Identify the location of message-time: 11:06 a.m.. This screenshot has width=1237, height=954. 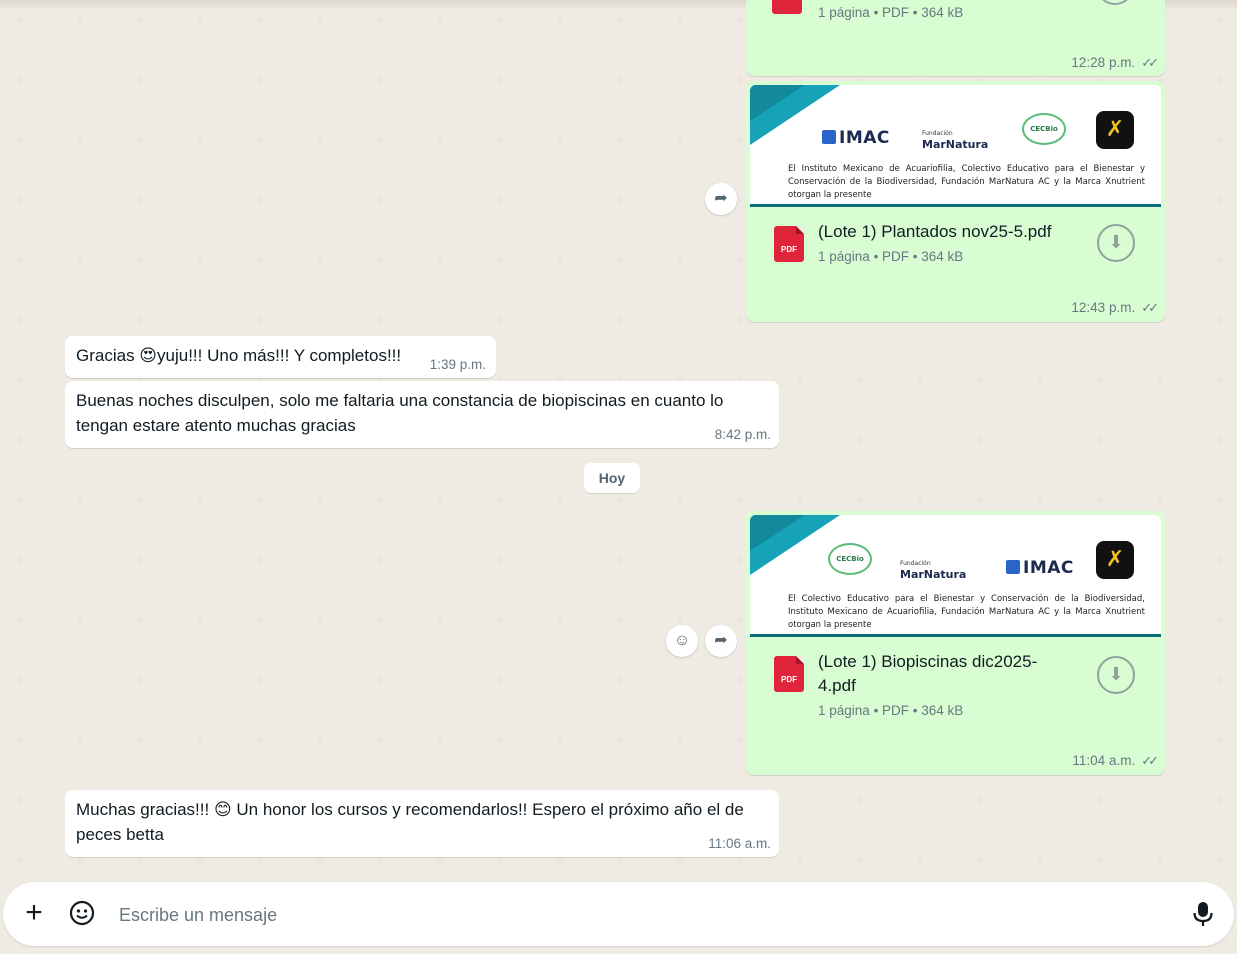
(739, 843).